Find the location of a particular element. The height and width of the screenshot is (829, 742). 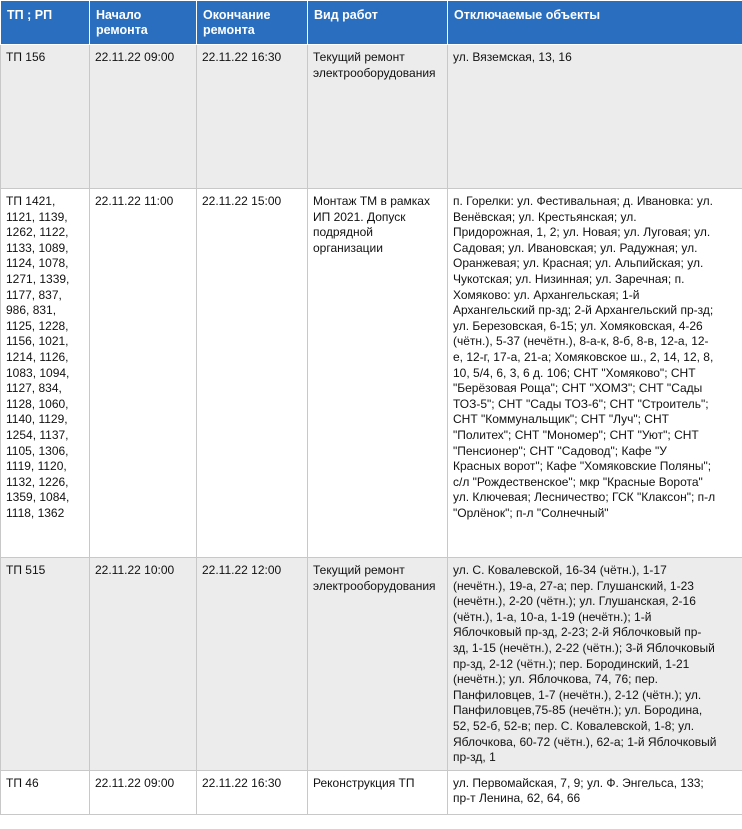

header-objects: Отключаемые объекты is located at coordinates (594, 22).